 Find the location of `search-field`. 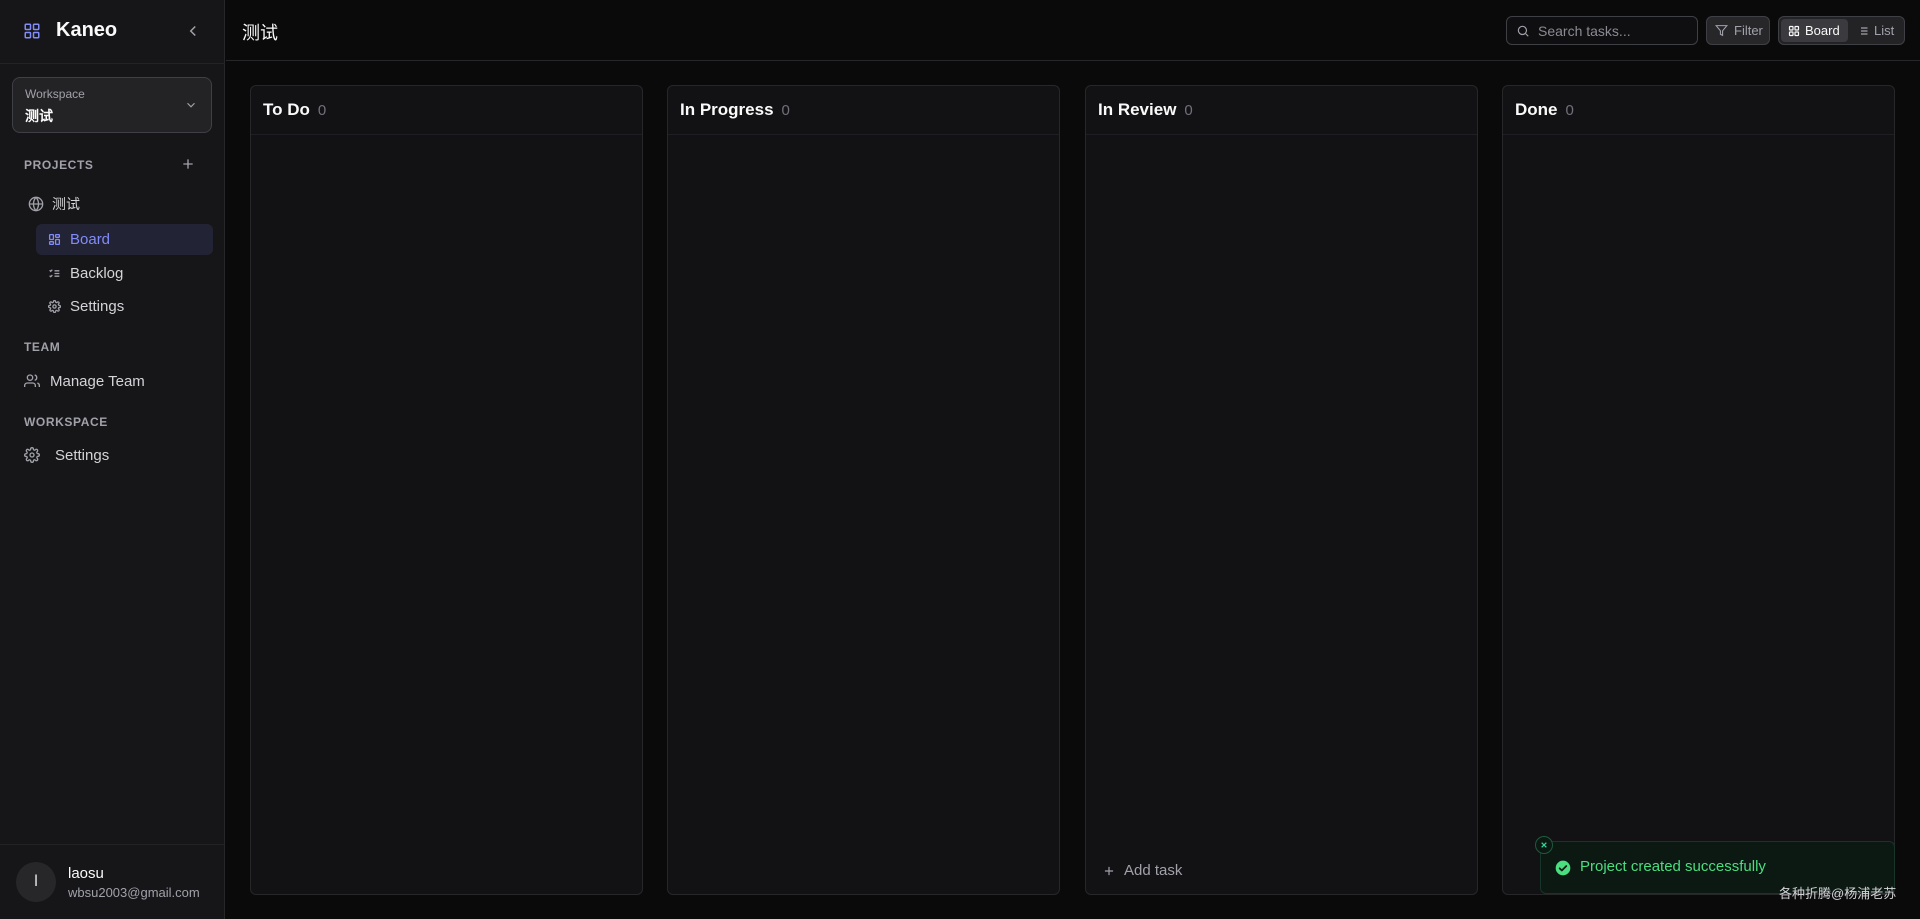

search-field is located at coordinates (1602, 30).